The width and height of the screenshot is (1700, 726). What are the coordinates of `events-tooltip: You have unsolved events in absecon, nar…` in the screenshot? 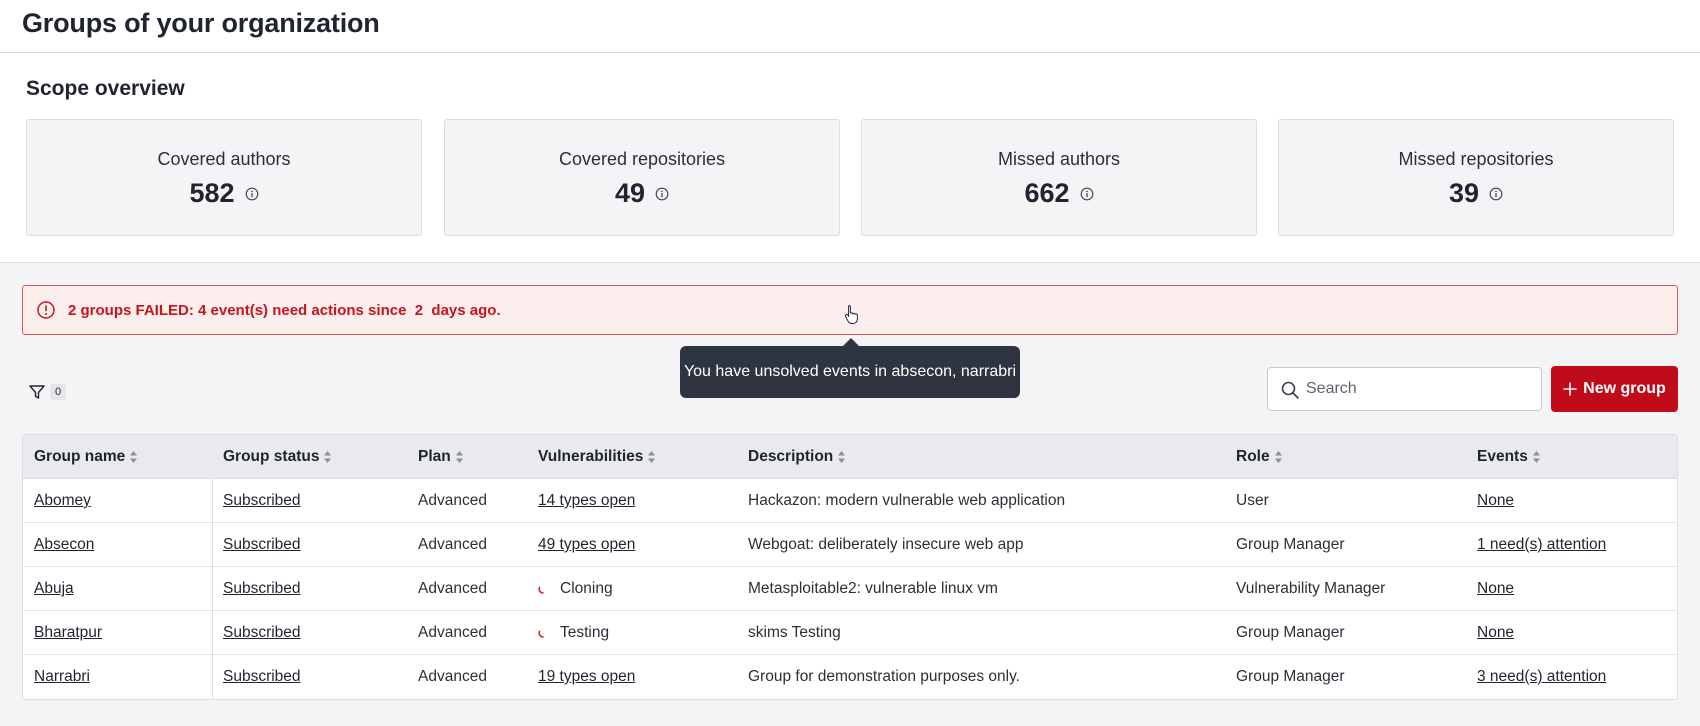 It's located at (850, 368).